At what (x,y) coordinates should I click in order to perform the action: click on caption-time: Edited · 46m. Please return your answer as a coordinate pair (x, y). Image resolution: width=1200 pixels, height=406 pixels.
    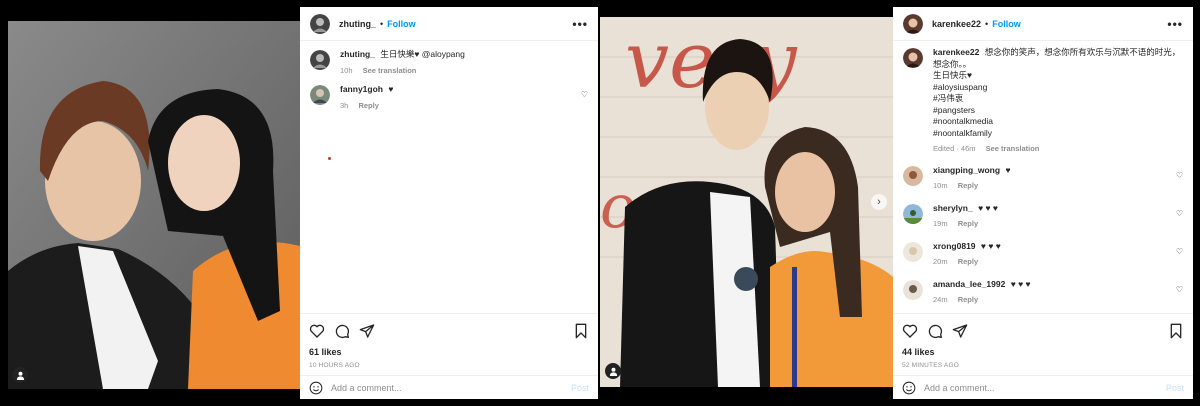
    Looking at the image, I should click on (954, 148).